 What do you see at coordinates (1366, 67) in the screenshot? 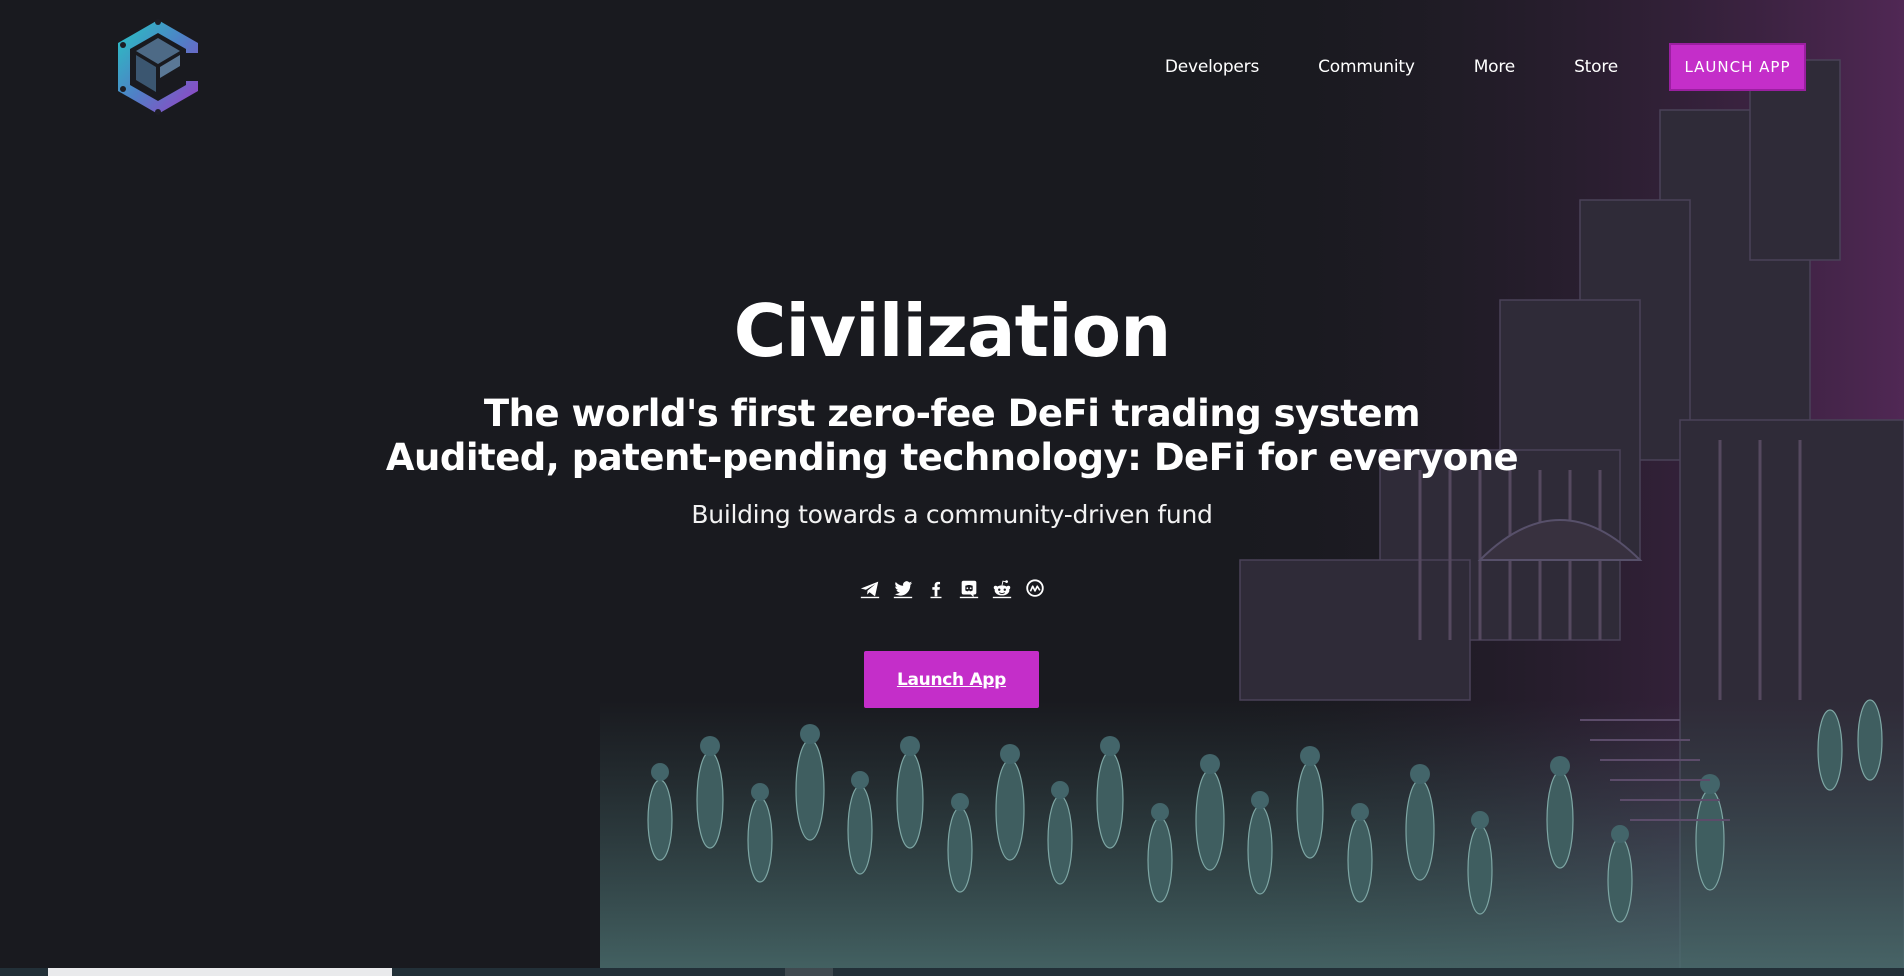
I see `nav-community: Community` at bounding box center [1366, 67].